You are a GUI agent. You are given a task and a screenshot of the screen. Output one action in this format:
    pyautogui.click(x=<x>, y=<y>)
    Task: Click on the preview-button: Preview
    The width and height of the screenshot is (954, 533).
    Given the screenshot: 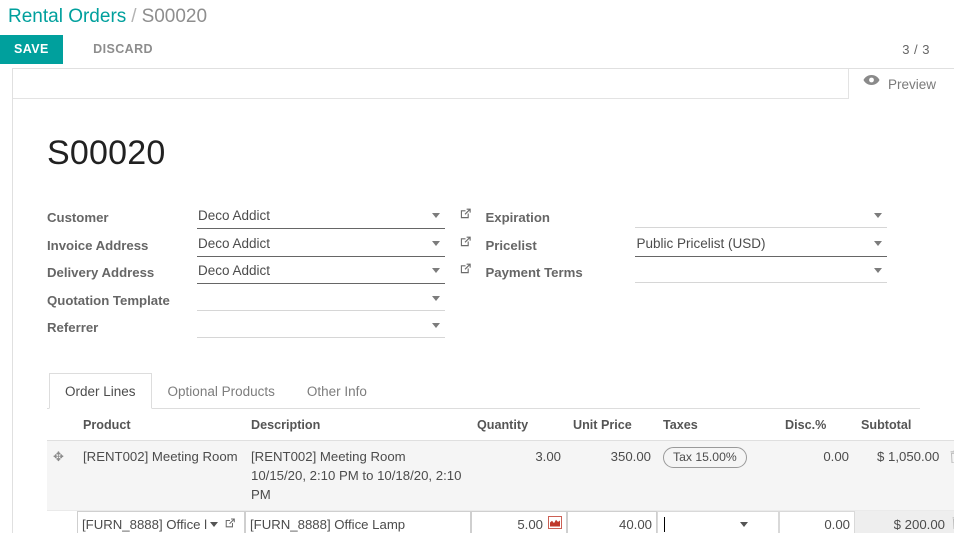 What is the action you would take?
    pyautogui.click(x=900, y=84)
    